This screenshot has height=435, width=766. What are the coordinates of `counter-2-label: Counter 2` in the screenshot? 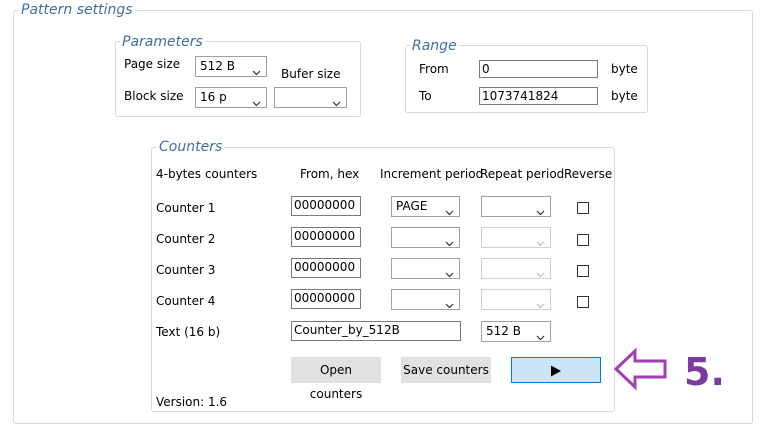 It's located at (186, 239).